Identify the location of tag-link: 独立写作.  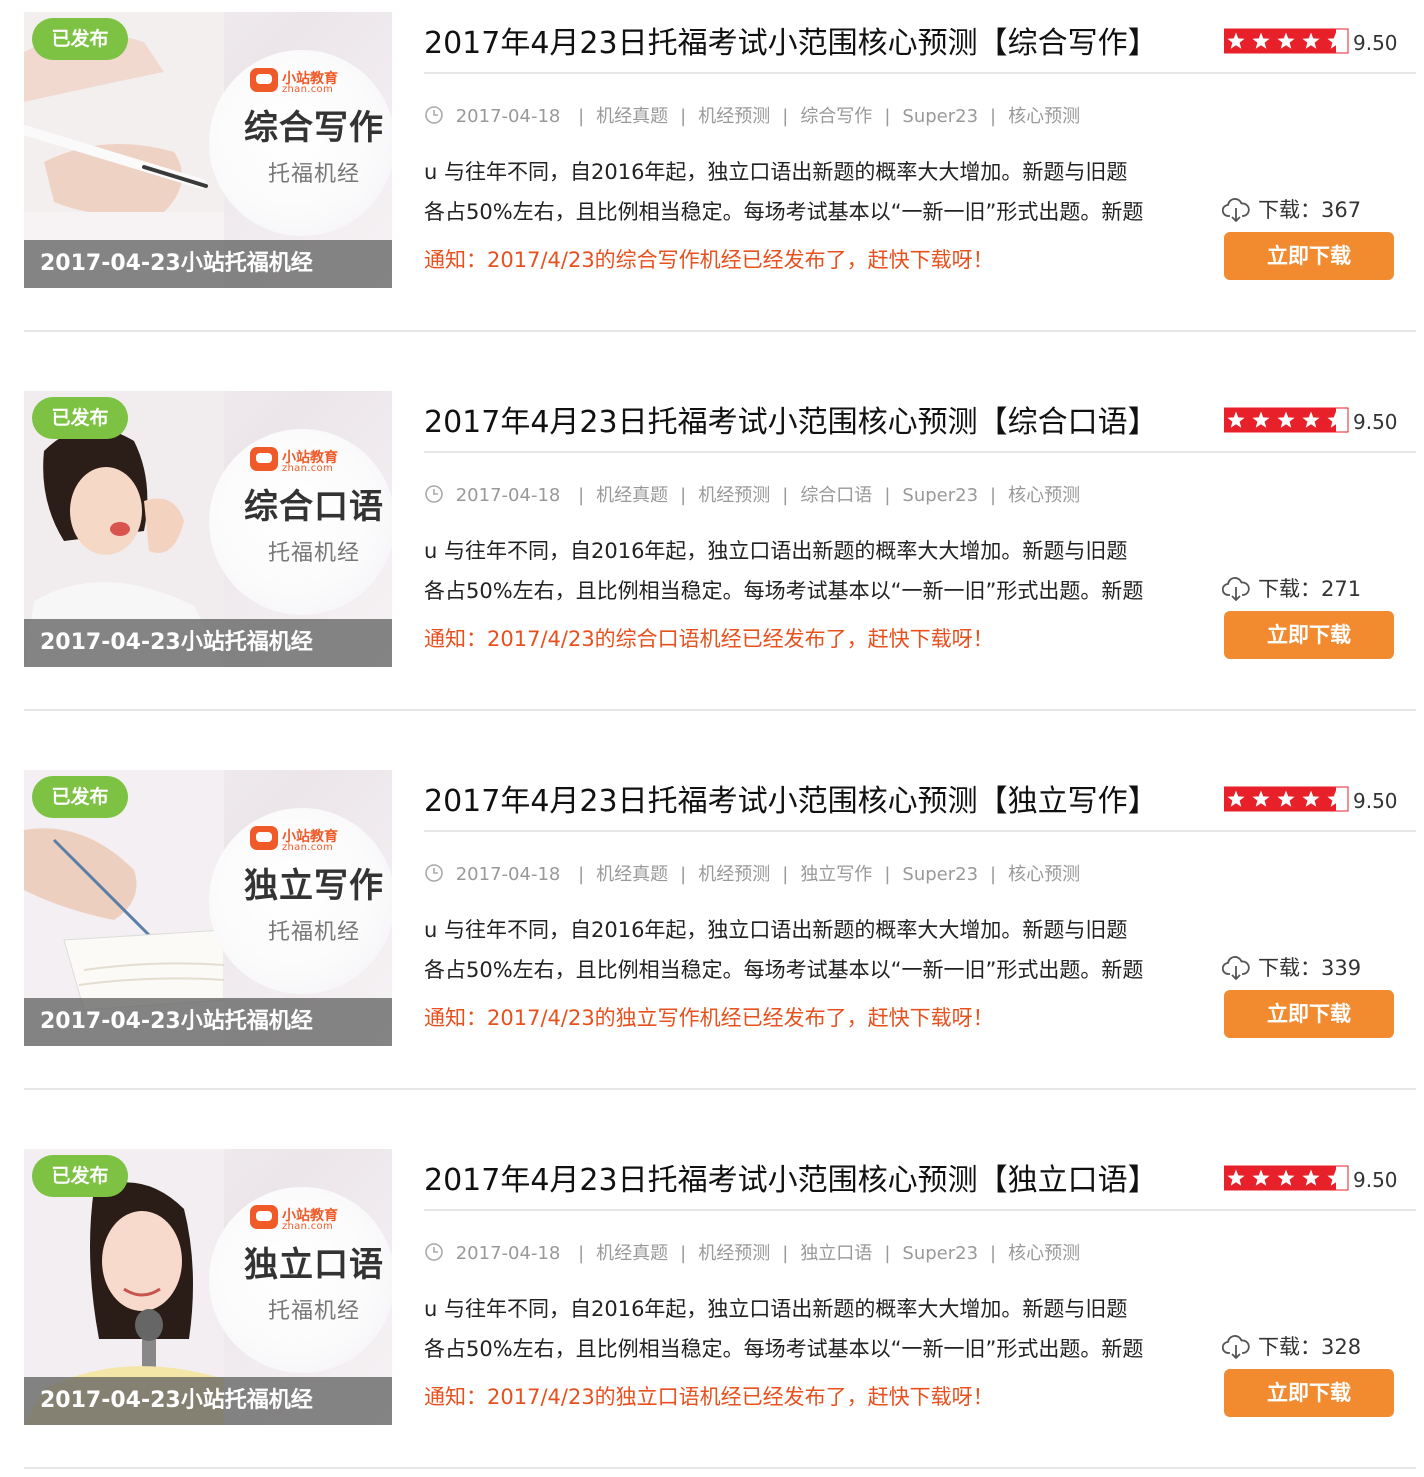
(836, 874).